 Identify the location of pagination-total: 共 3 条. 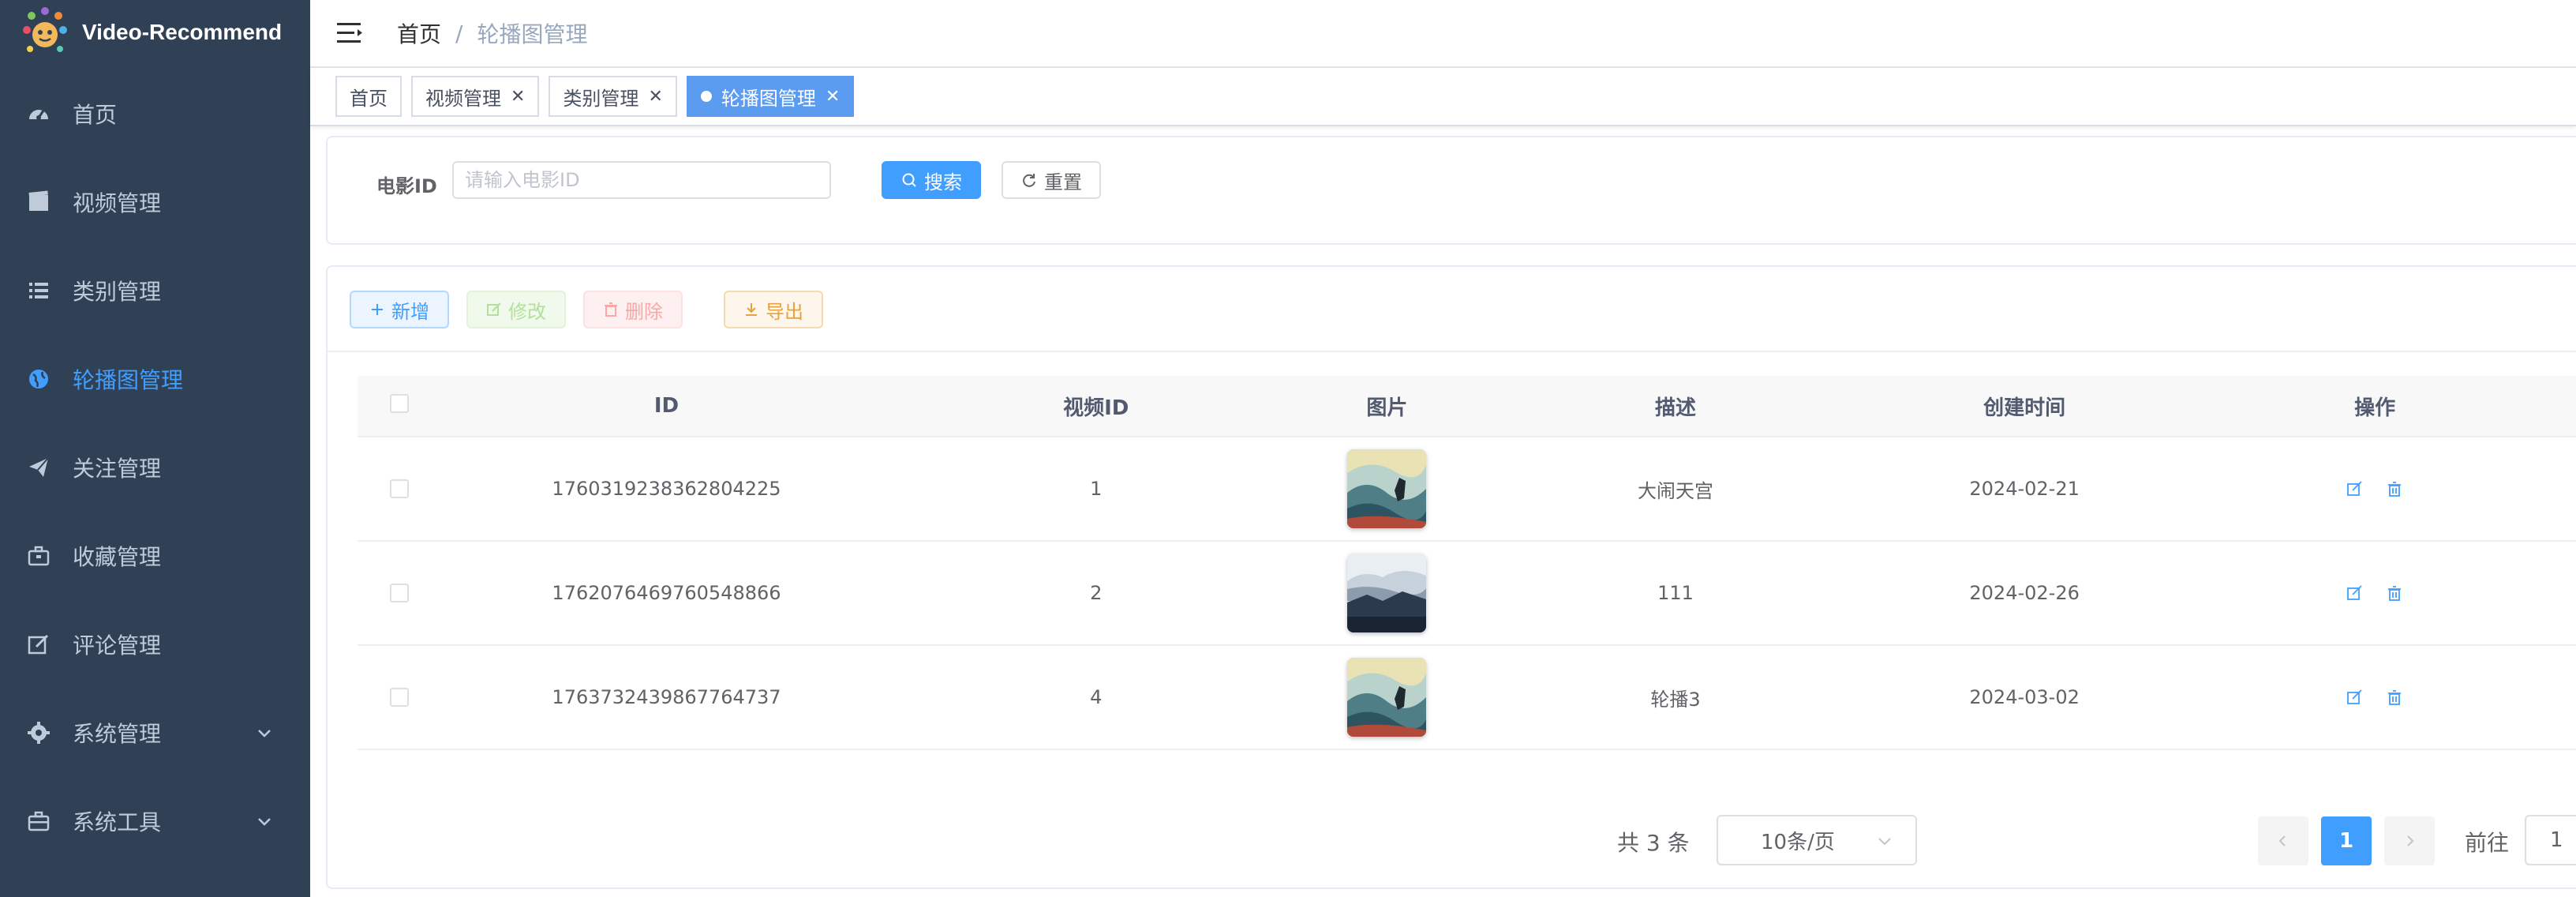
(1653, 843).